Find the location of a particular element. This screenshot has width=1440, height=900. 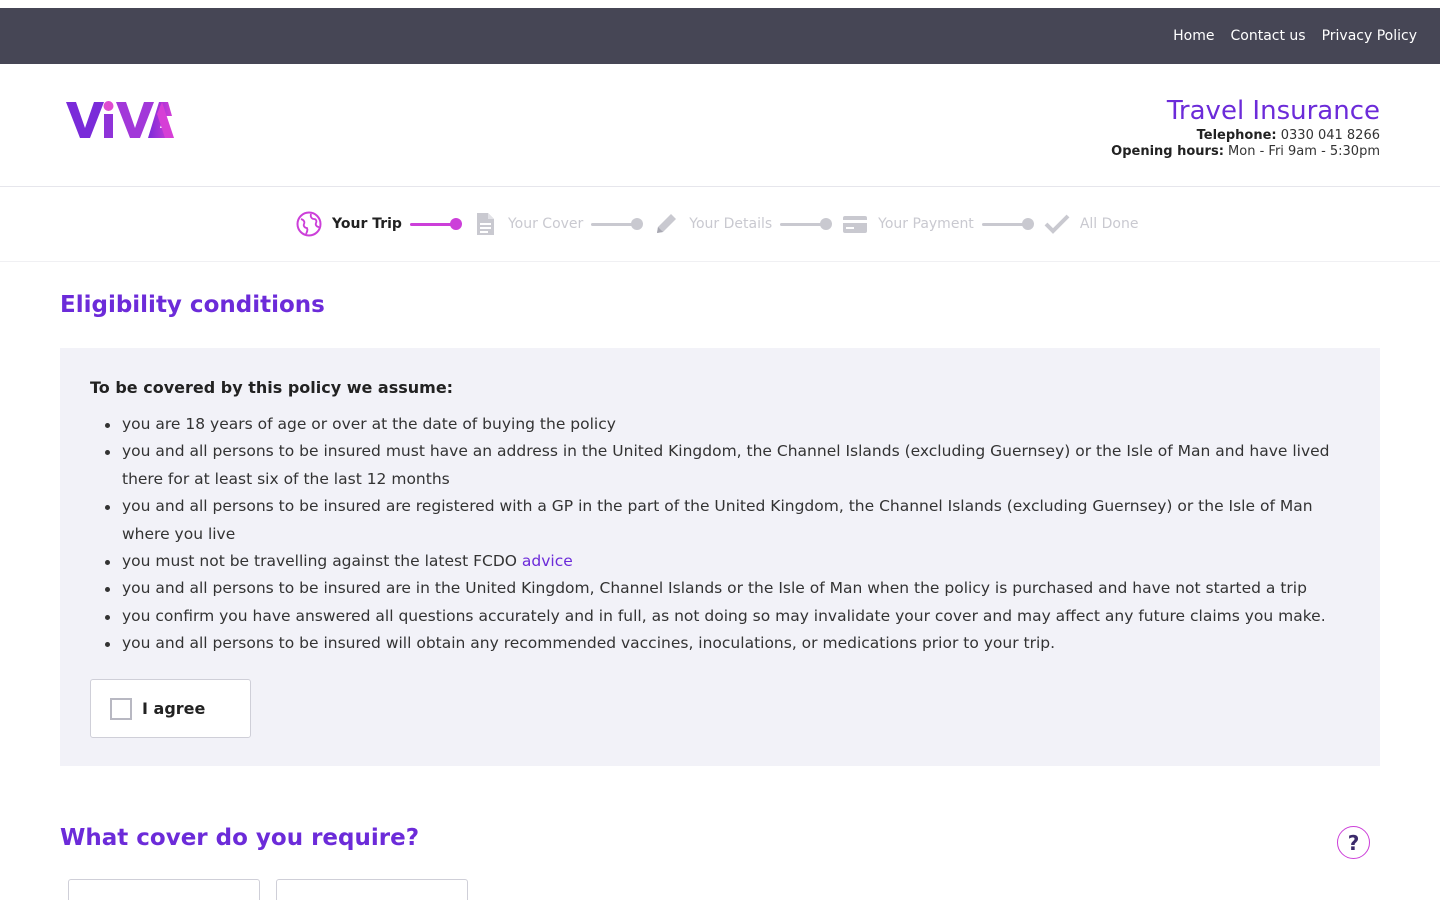

top-nav: Home Contact us Privacy Policy is located at coordinates (1295, 36).